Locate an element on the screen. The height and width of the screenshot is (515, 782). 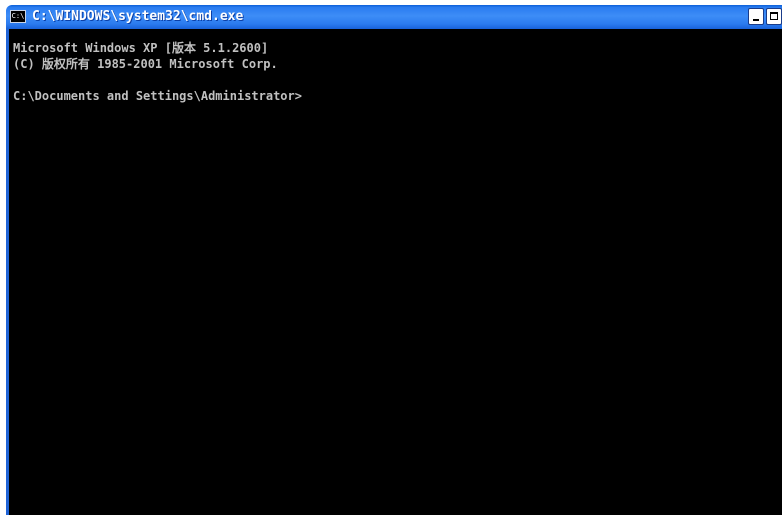
cmd-icon: C:\ is located at coordinates (18, 16).